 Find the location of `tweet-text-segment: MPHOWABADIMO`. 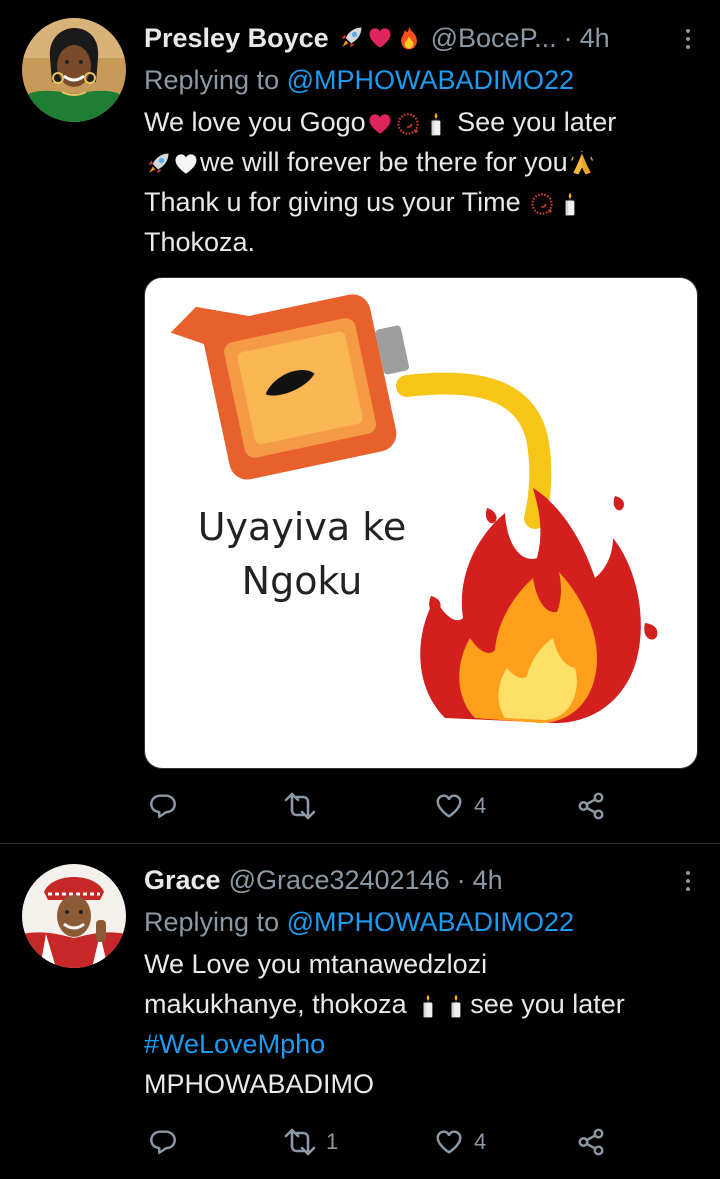

tweet-text-segment: MPHOWABADIMO is located at coordinates (259, 1084).